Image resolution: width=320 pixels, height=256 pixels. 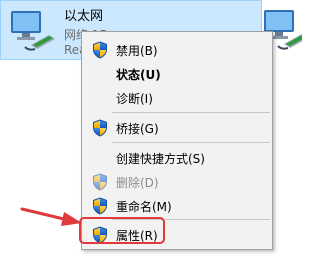 I want to click on menu-item-delete: 删除(D), so click(x=177, y=182).